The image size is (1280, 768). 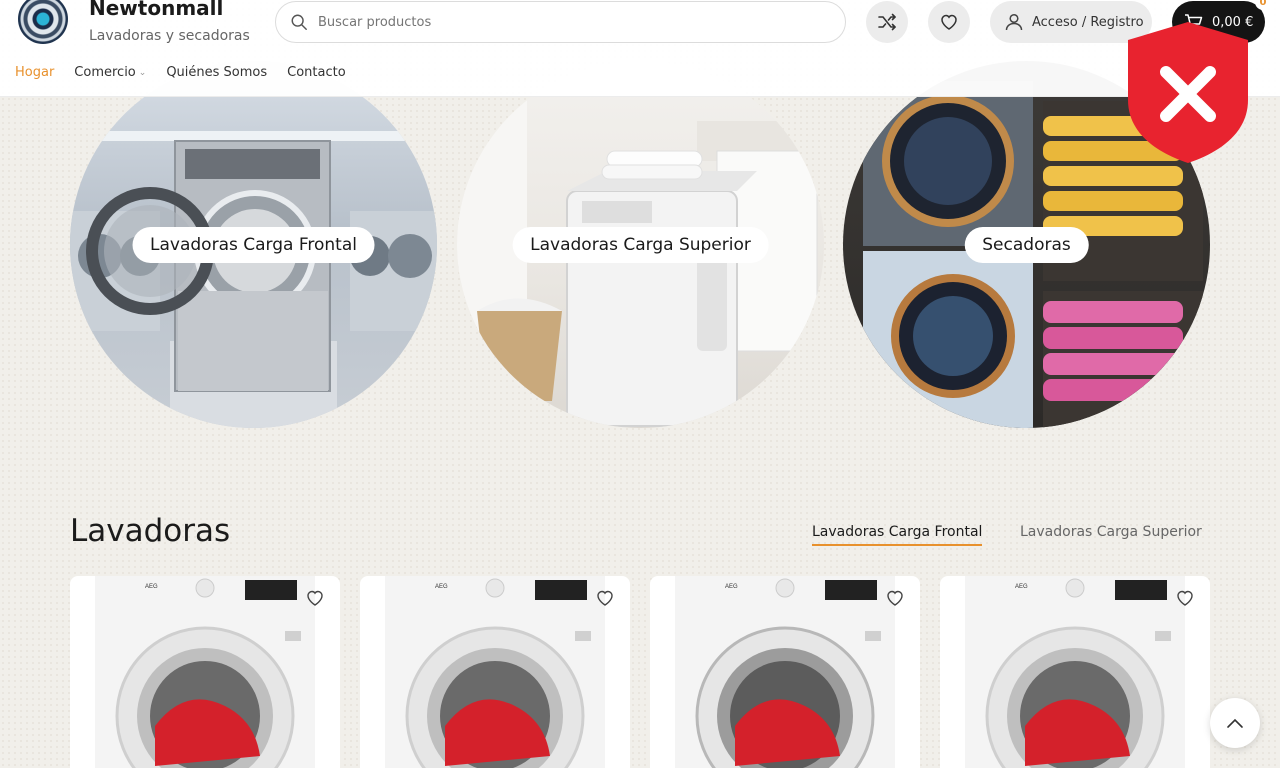 I want to click on nav-item-comercio: Comercio ⌄, so click(x=110, y=72).